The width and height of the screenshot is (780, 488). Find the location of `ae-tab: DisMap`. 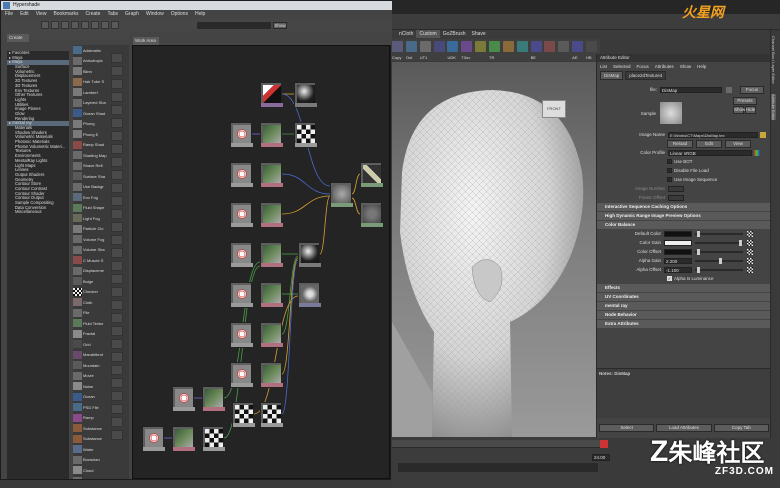

ae-tab: DisMap is located at coordinates (612, 75).